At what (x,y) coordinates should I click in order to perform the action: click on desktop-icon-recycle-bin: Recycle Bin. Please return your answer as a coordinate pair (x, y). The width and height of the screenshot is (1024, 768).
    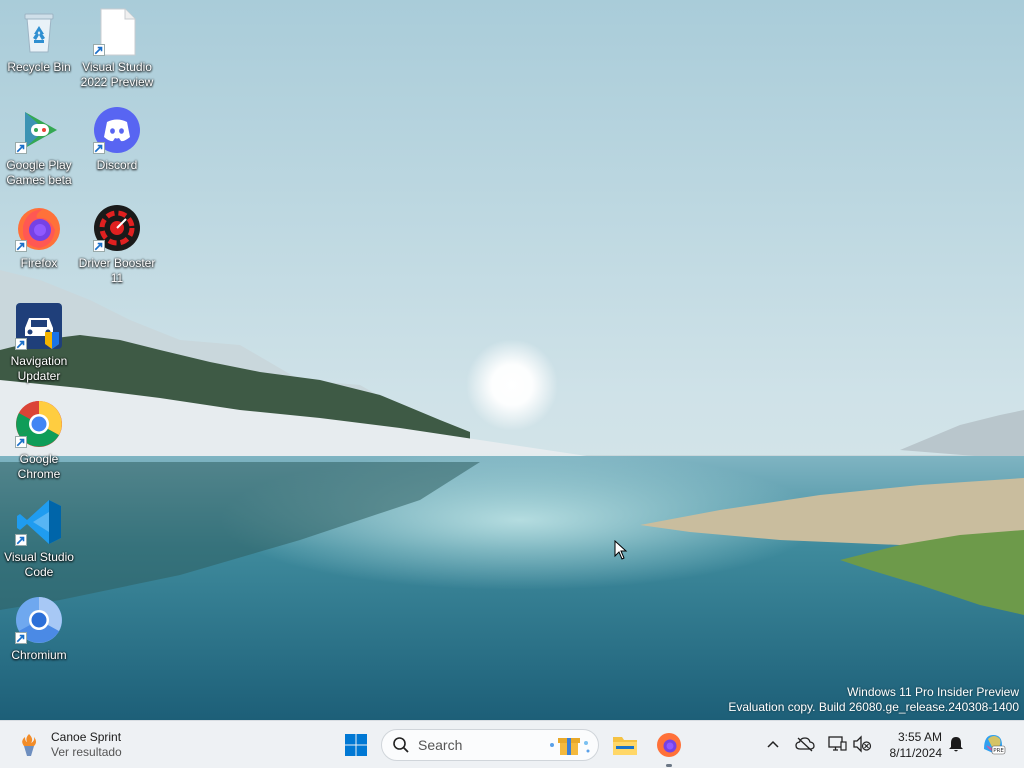
    Looking at the image, I should click on (39, 41).